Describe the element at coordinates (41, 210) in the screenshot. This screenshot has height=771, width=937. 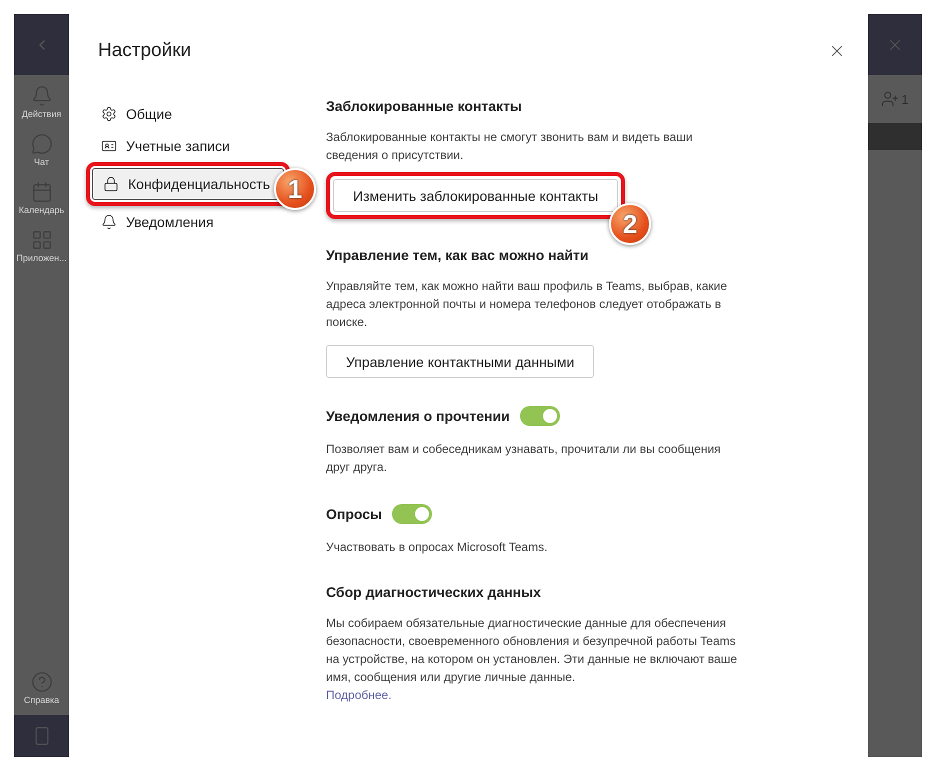
I see `rail-label: Календарь` at that location.